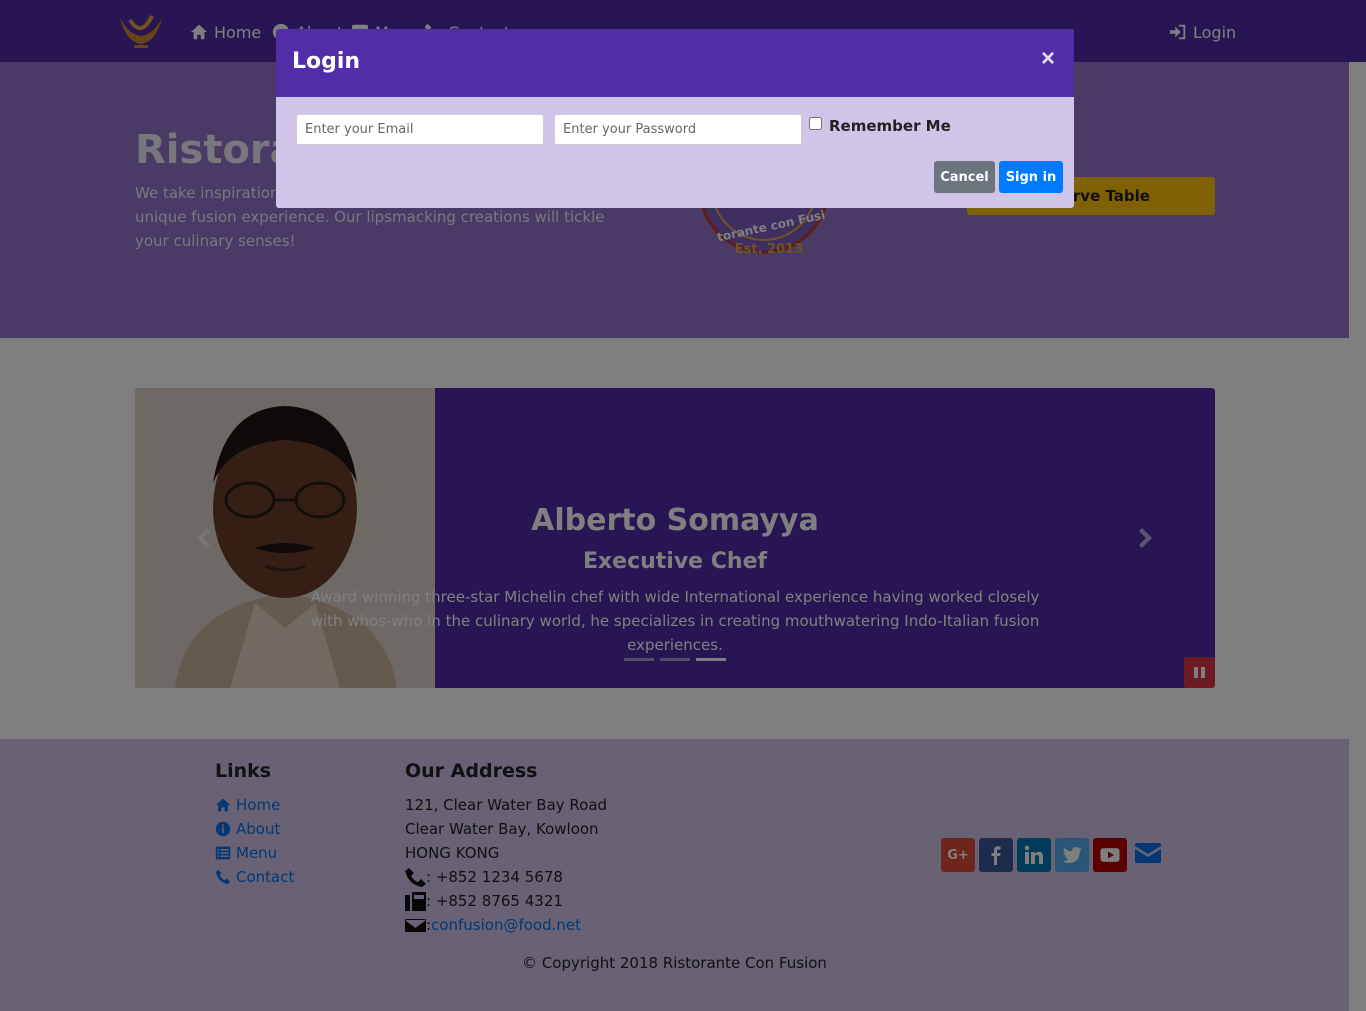 The width and height of the screenshot is (1366, 1011). What do you see at coordinates (326, 61) in the screenshot?
I see `modal-title: Login` at bounding box center [326, 61].